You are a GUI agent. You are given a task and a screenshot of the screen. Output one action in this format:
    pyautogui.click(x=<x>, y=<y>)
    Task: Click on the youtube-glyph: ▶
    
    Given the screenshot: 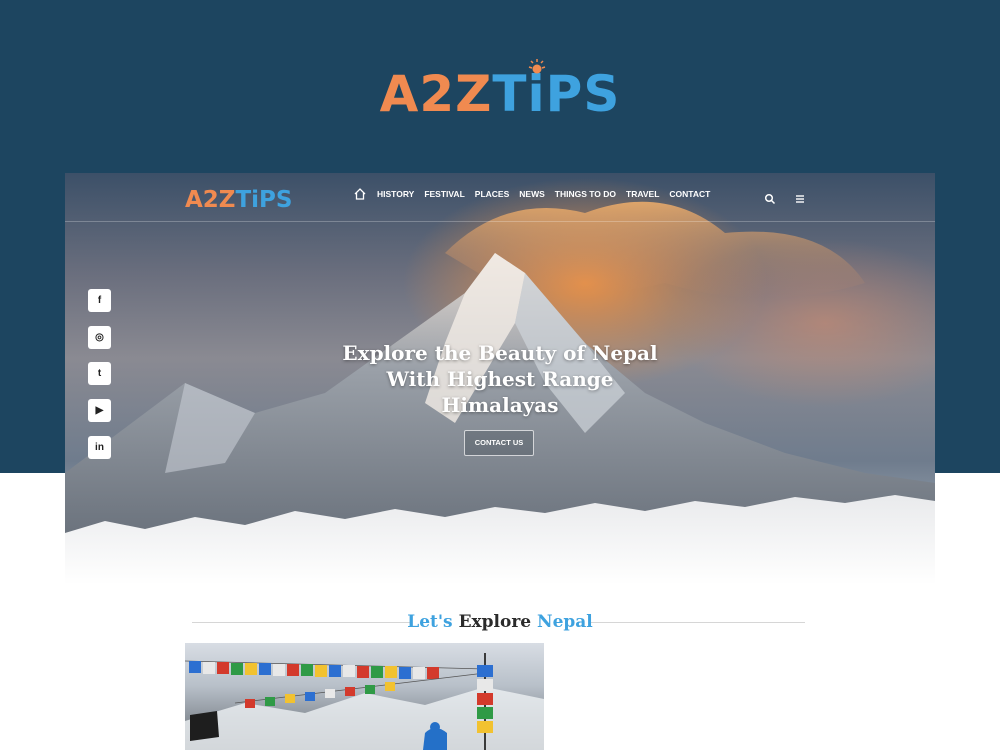 What is the action you would take?
    pyautogui.click(x=99, y=410)
    